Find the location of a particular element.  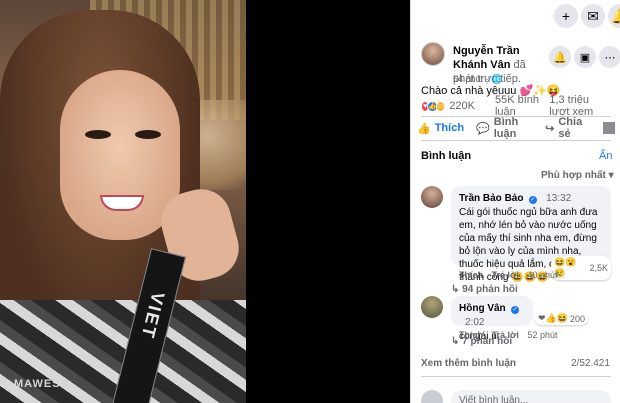

comment-reactions: ❤👍😆 200 is located at coordinates (561, 318).